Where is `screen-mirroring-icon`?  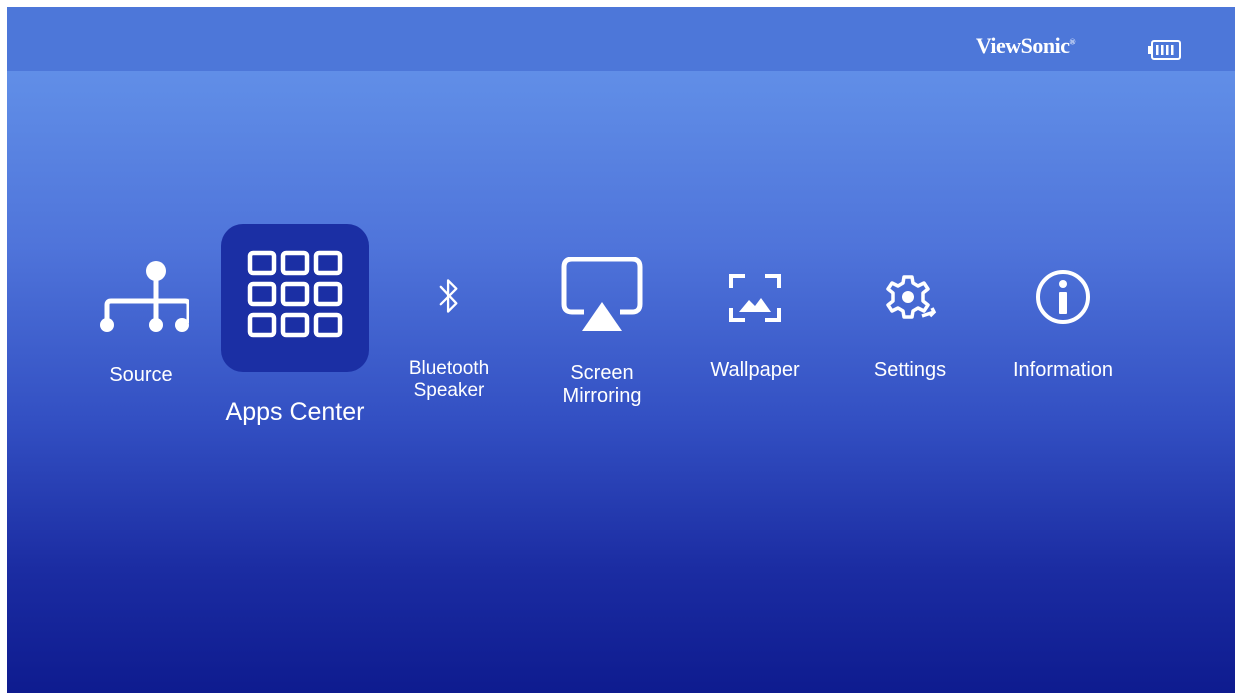 screen-mirroring-icon is located at coordinates (602, 294).